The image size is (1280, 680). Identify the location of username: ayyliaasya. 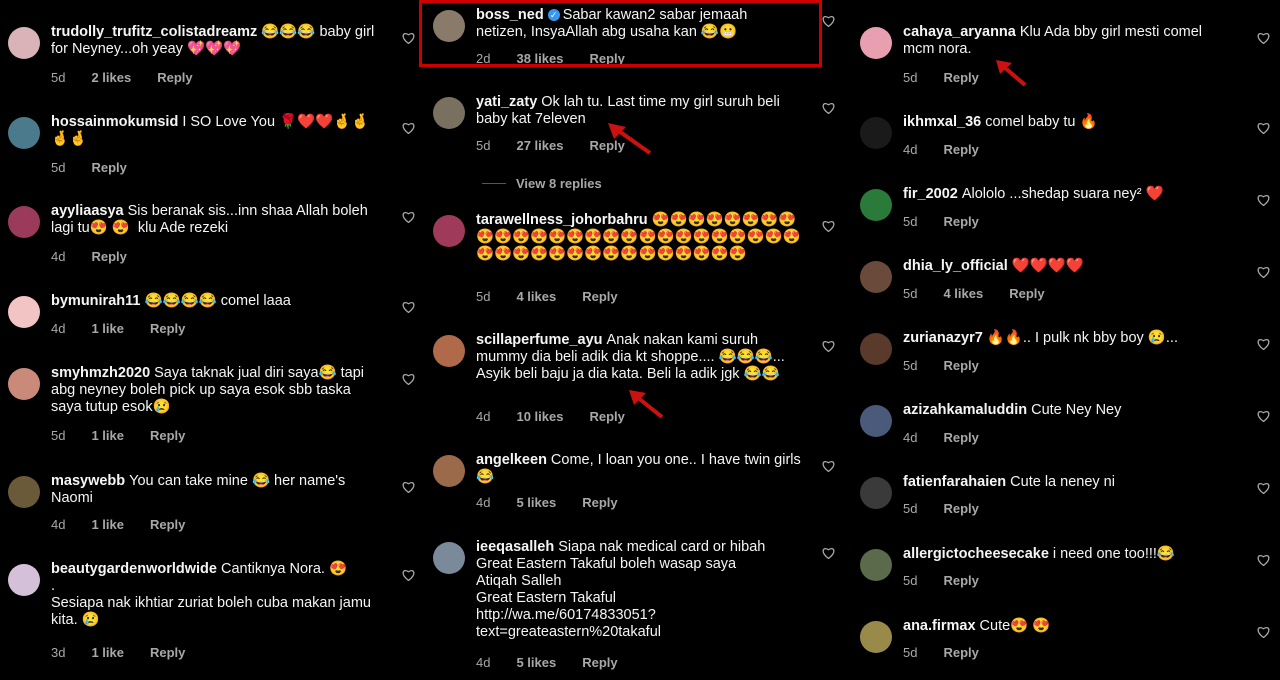
(87, 211).